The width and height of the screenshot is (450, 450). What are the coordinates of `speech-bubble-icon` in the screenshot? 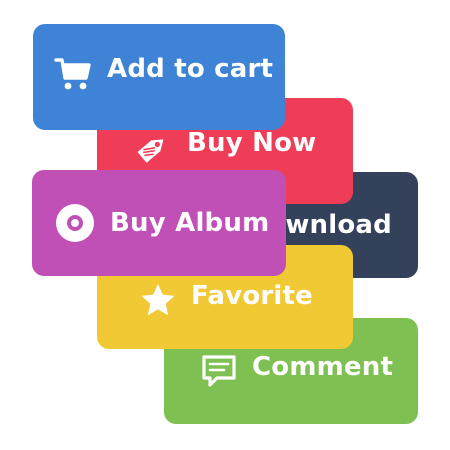 It's located at (219, 371).